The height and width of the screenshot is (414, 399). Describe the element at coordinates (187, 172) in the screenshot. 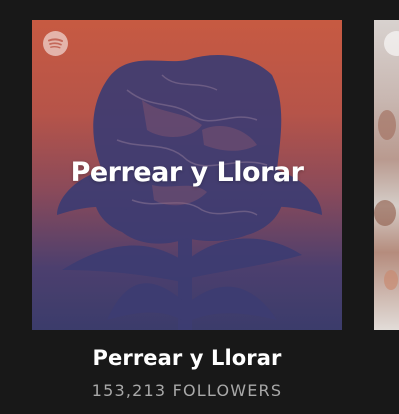

I see `cover-title: Perrear y Llorar` at that location.